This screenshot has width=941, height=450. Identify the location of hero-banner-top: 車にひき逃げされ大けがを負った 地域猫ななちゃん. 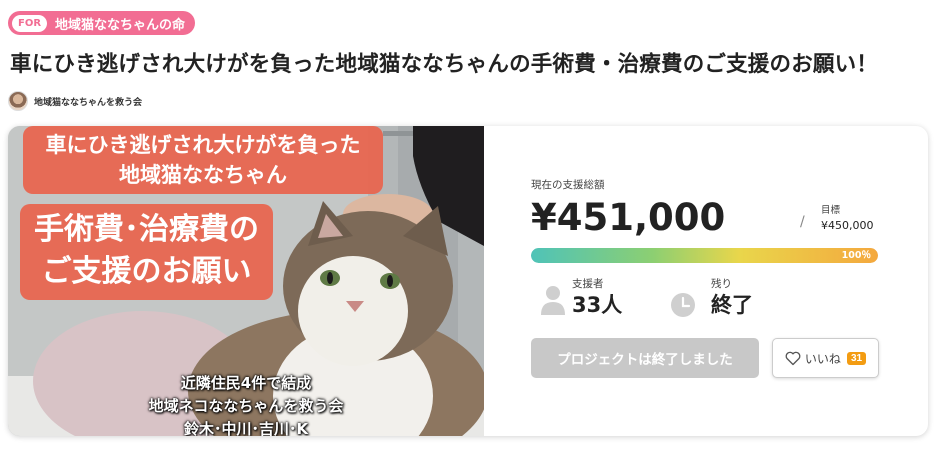
(203, 160).